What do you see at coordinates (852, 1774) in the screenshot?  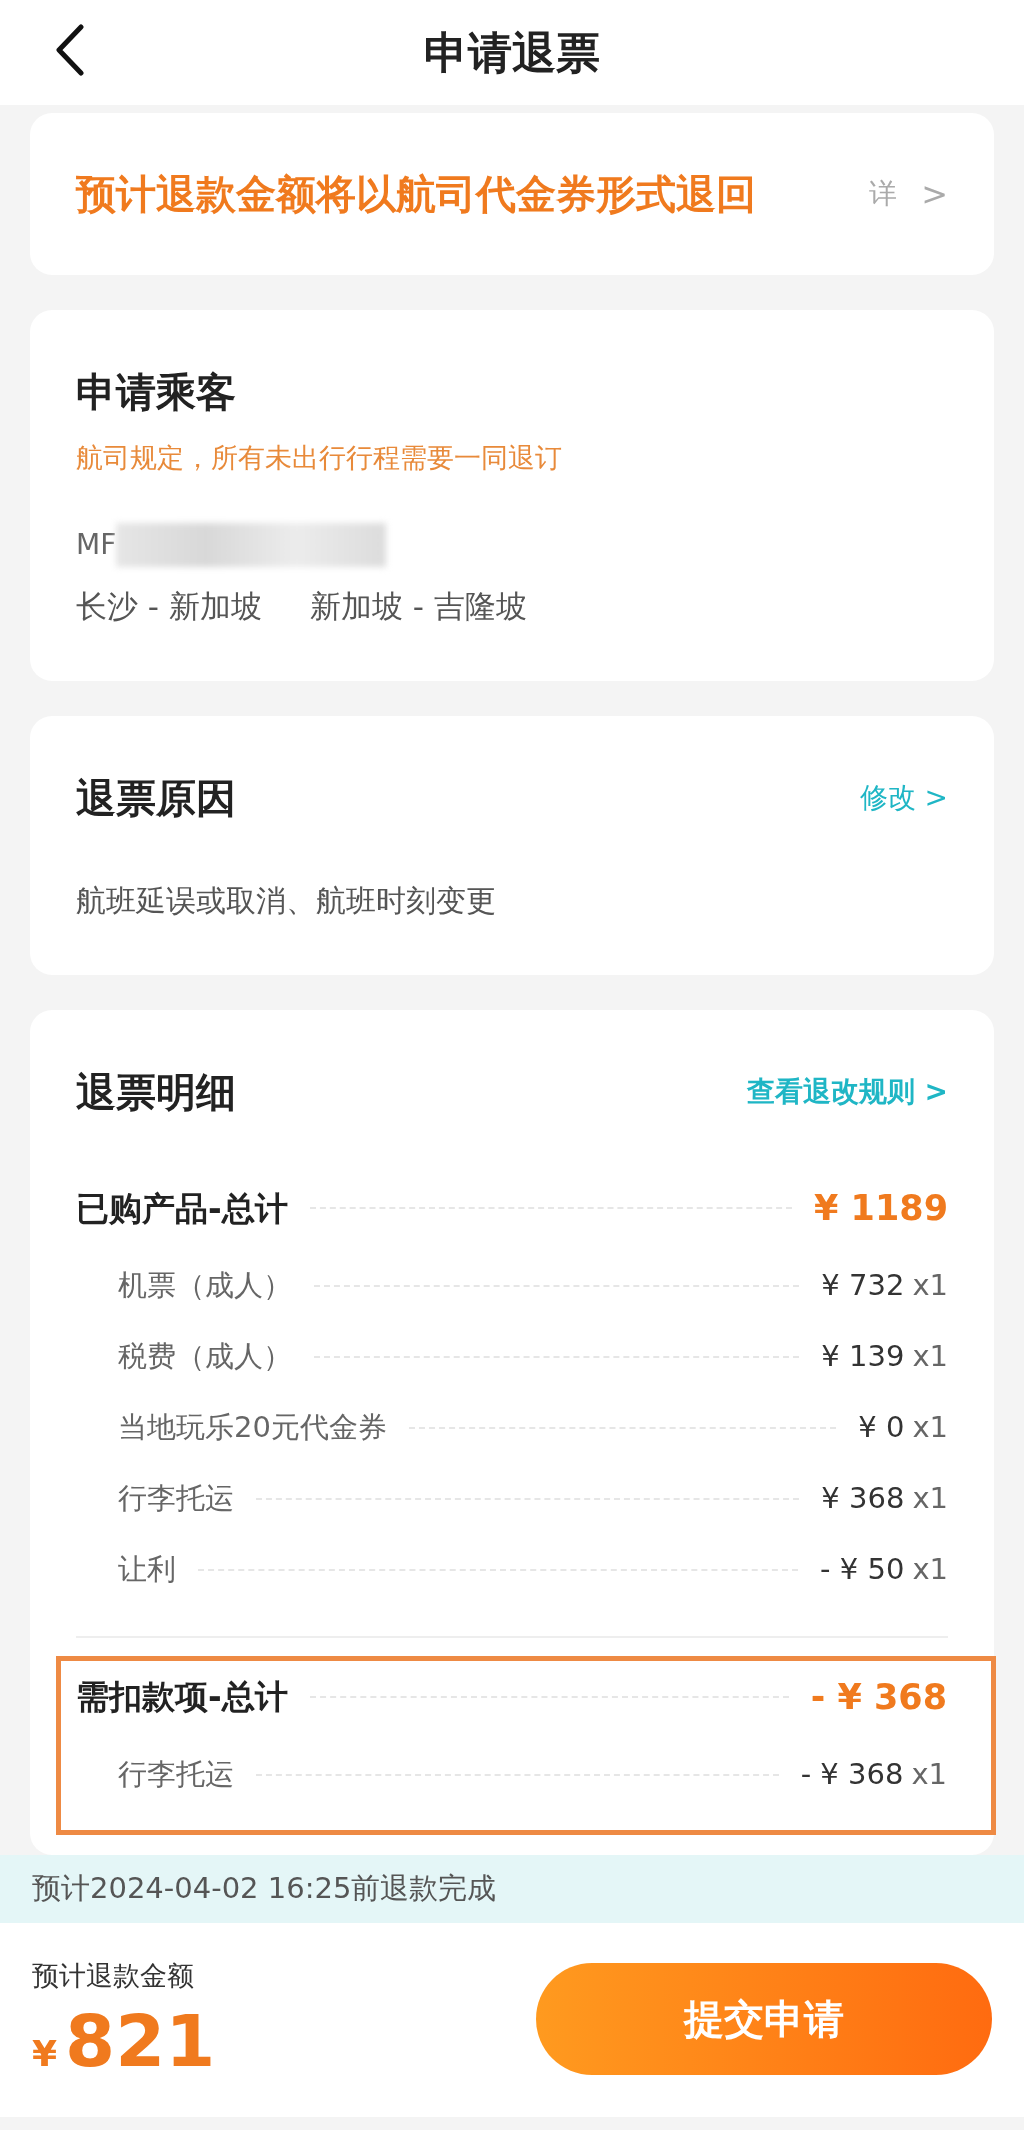 I see `item-amount: - ¥ 368` at bounding box center [852, 1774].